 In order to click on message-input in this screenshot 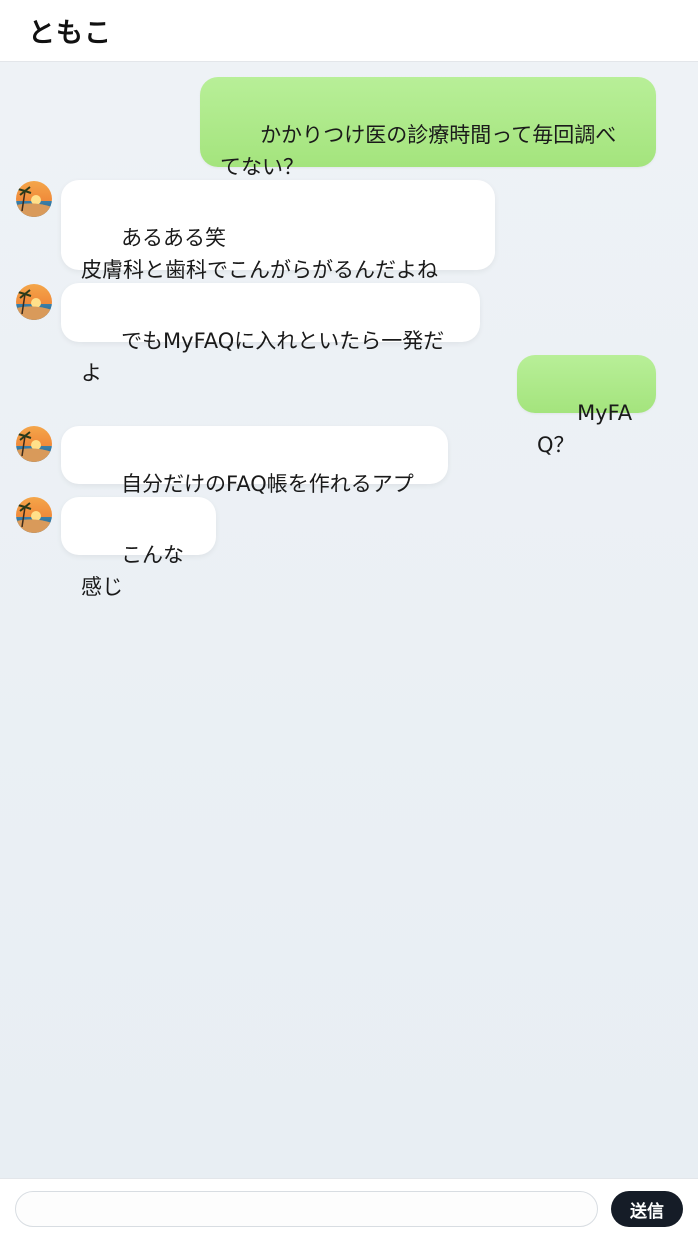, I will do `click(306, 1209)`.